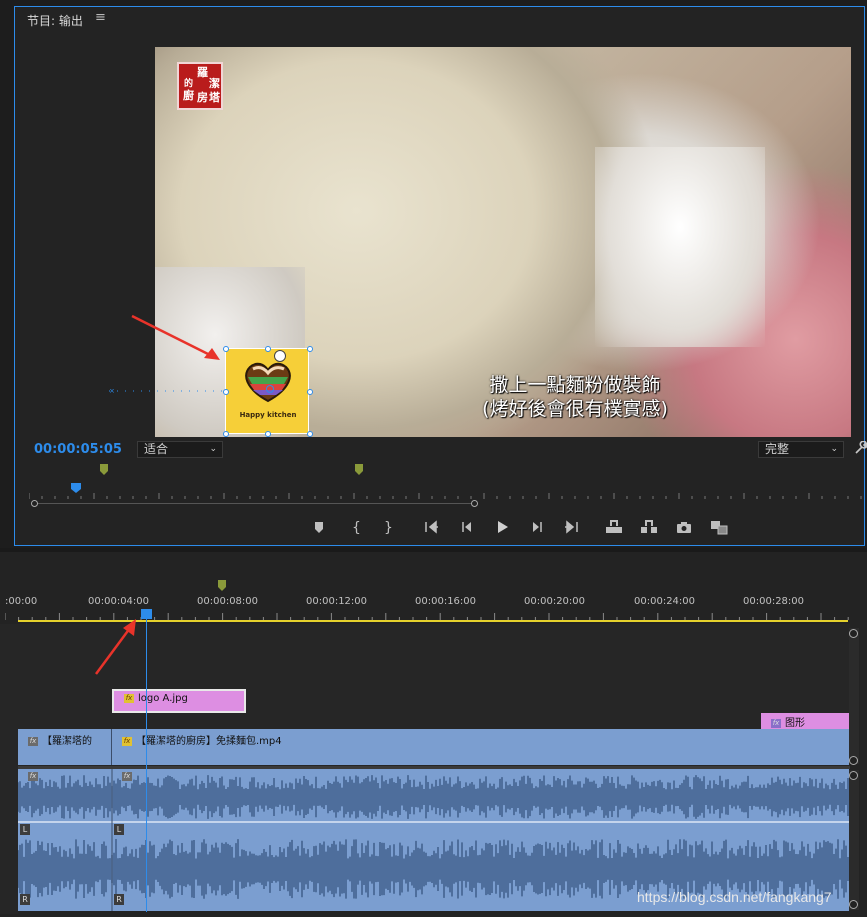 This screenshot has width=867, height=917. I want to click on sequence-marker-icon, so click(222, 586).